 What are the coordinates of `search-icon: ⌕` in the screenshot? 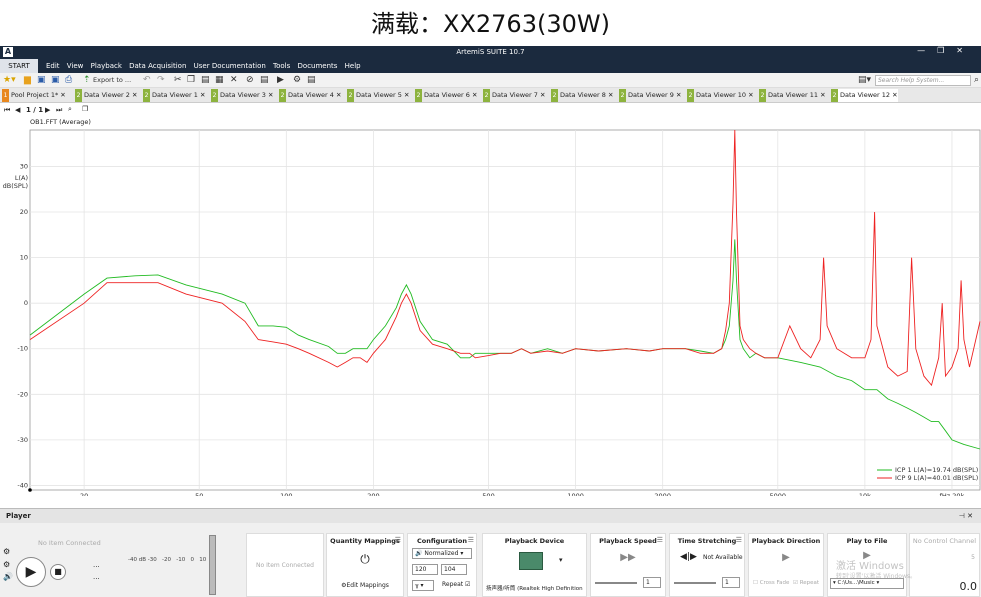 It's located at (976, 80).